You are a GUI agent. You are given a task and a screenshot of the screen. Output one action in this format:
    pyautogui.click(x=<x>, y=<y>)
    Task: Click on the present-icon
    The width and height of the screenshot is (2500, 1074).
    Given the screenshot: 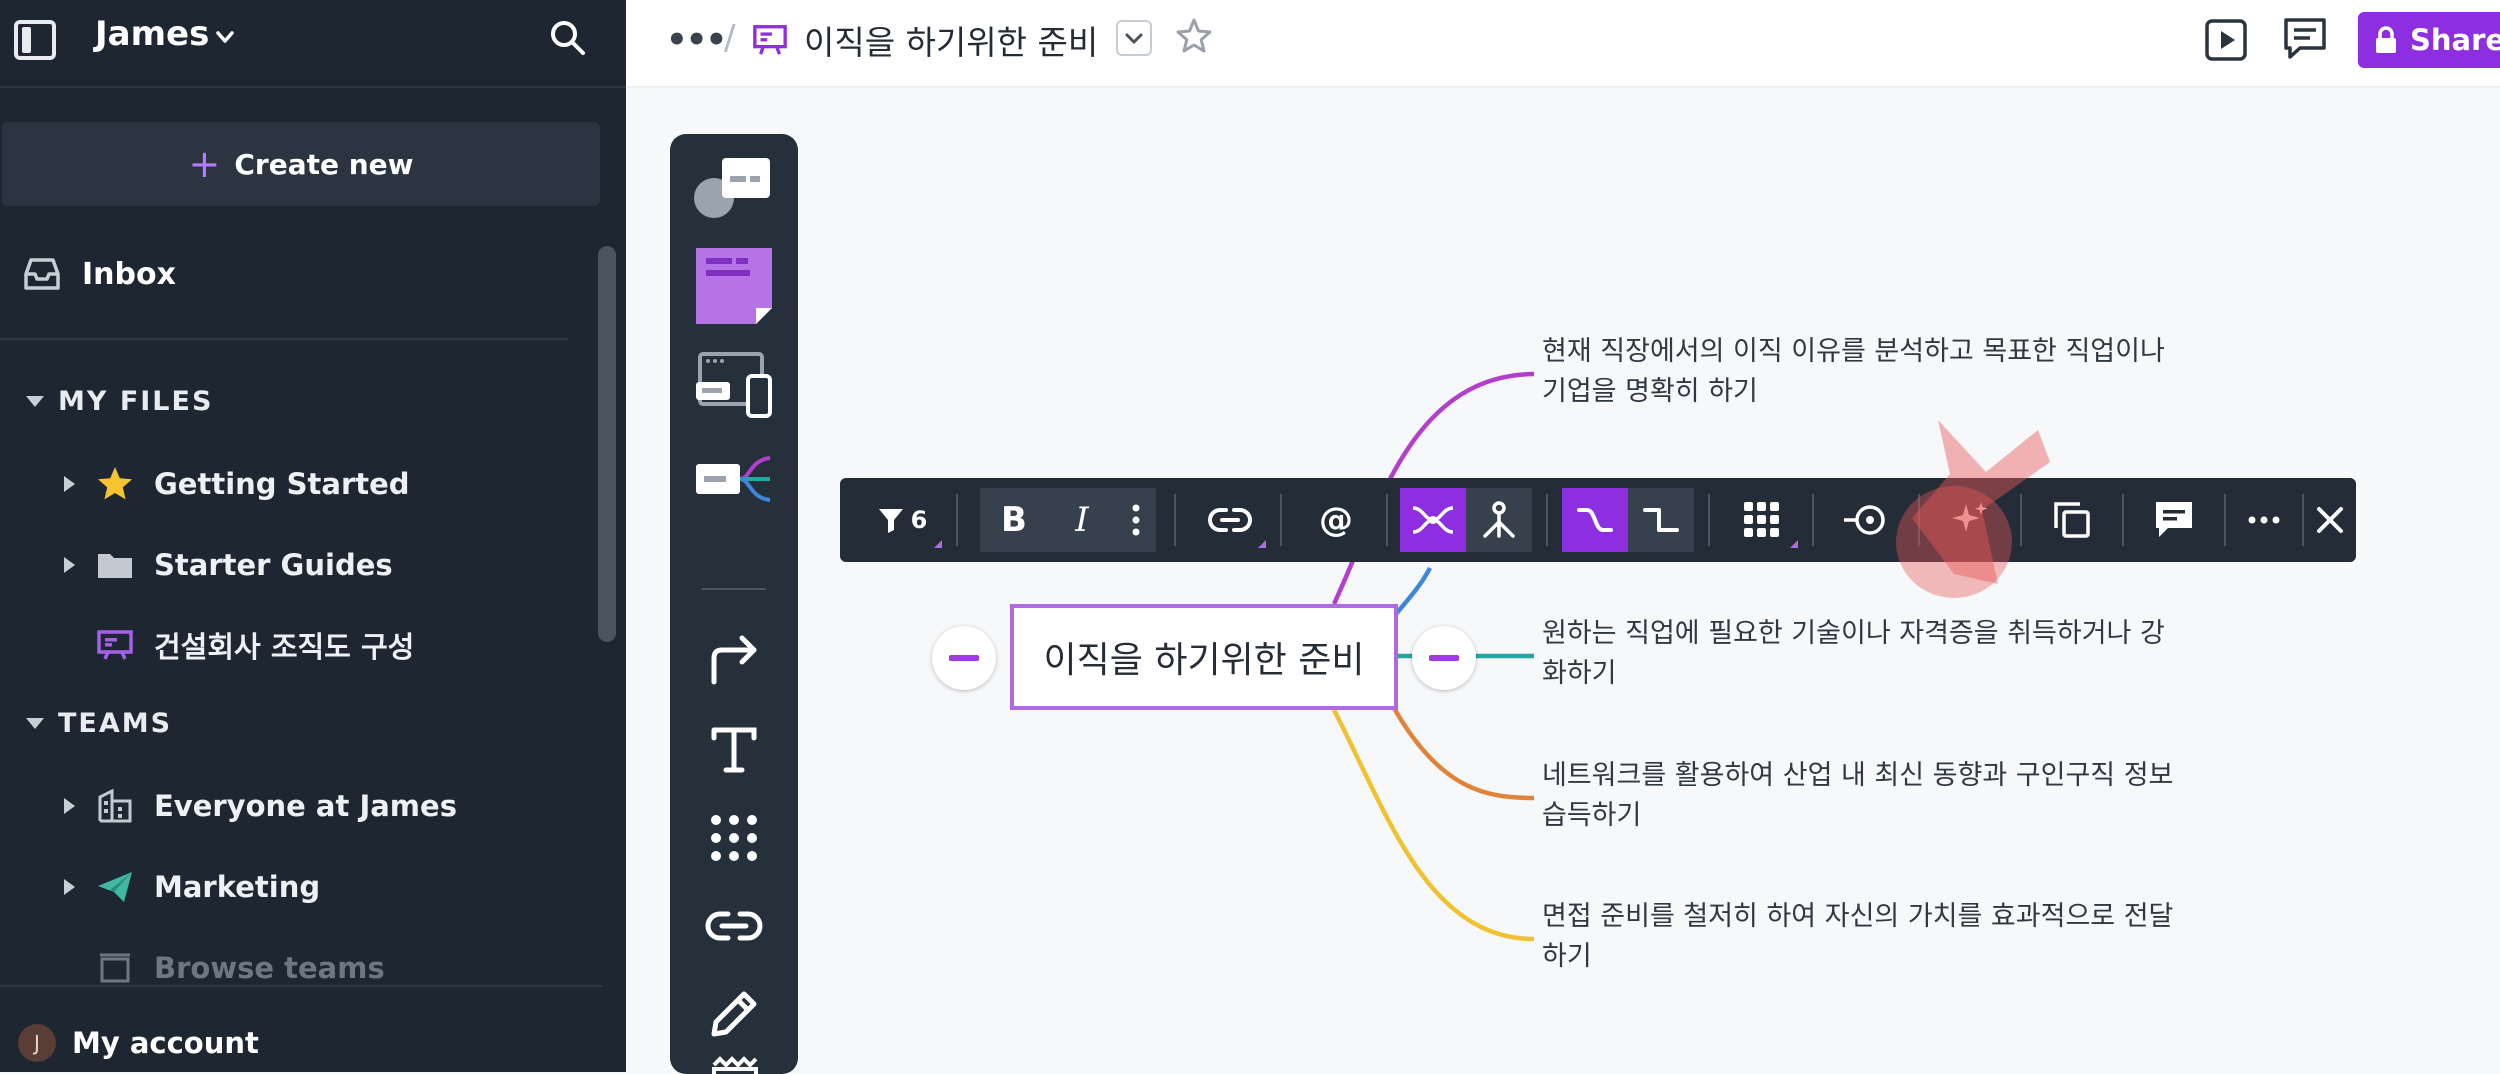 What is the action you would take?
    pyautogui.click(x=2226, y=40)
    